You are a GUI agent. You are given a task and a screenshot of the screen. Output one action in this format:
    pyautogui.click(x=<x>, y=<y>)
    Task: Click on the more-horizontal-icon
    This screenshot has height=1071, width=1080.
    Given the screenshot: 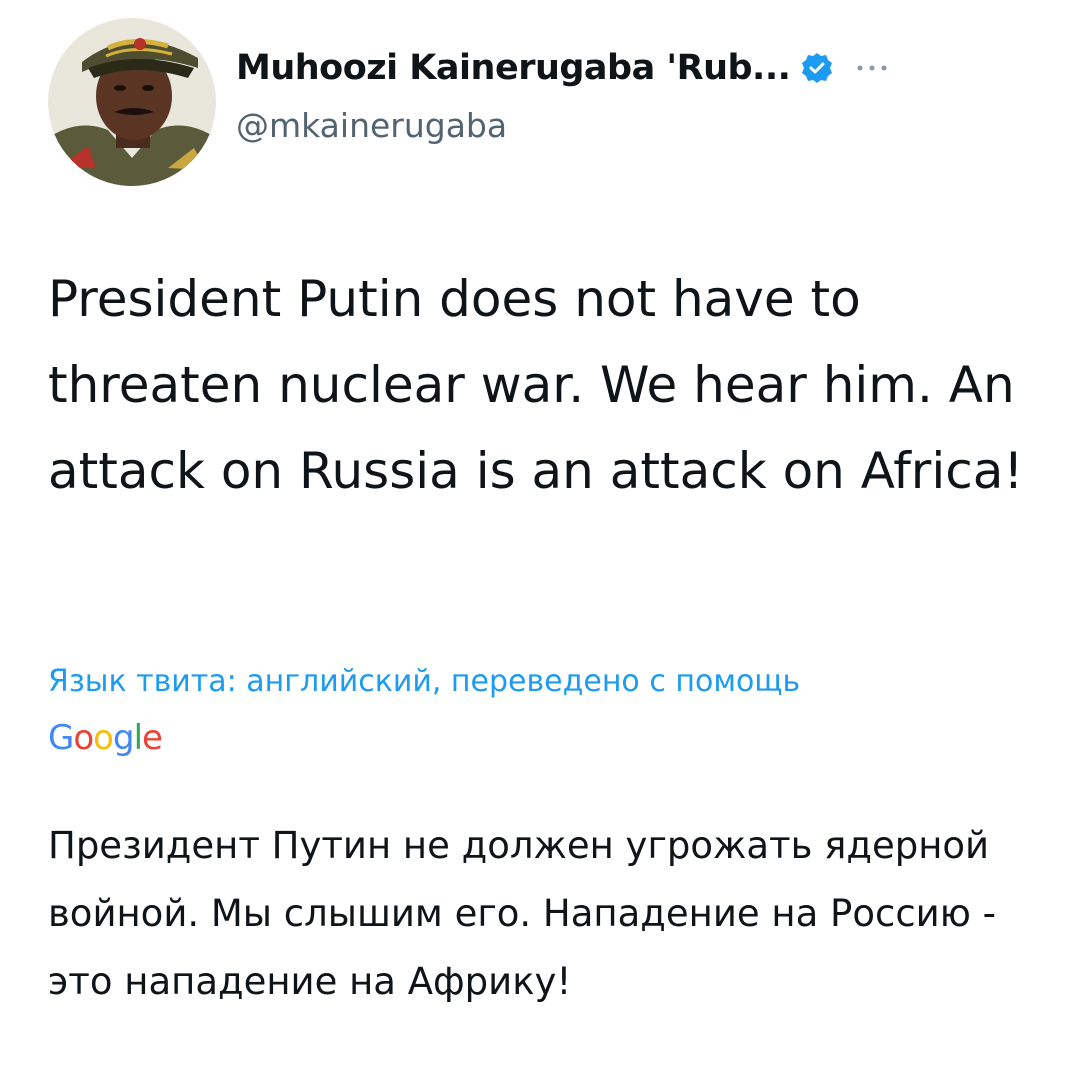 What is the action you would take?
    pyautogui.click(x=872, y=68)
    